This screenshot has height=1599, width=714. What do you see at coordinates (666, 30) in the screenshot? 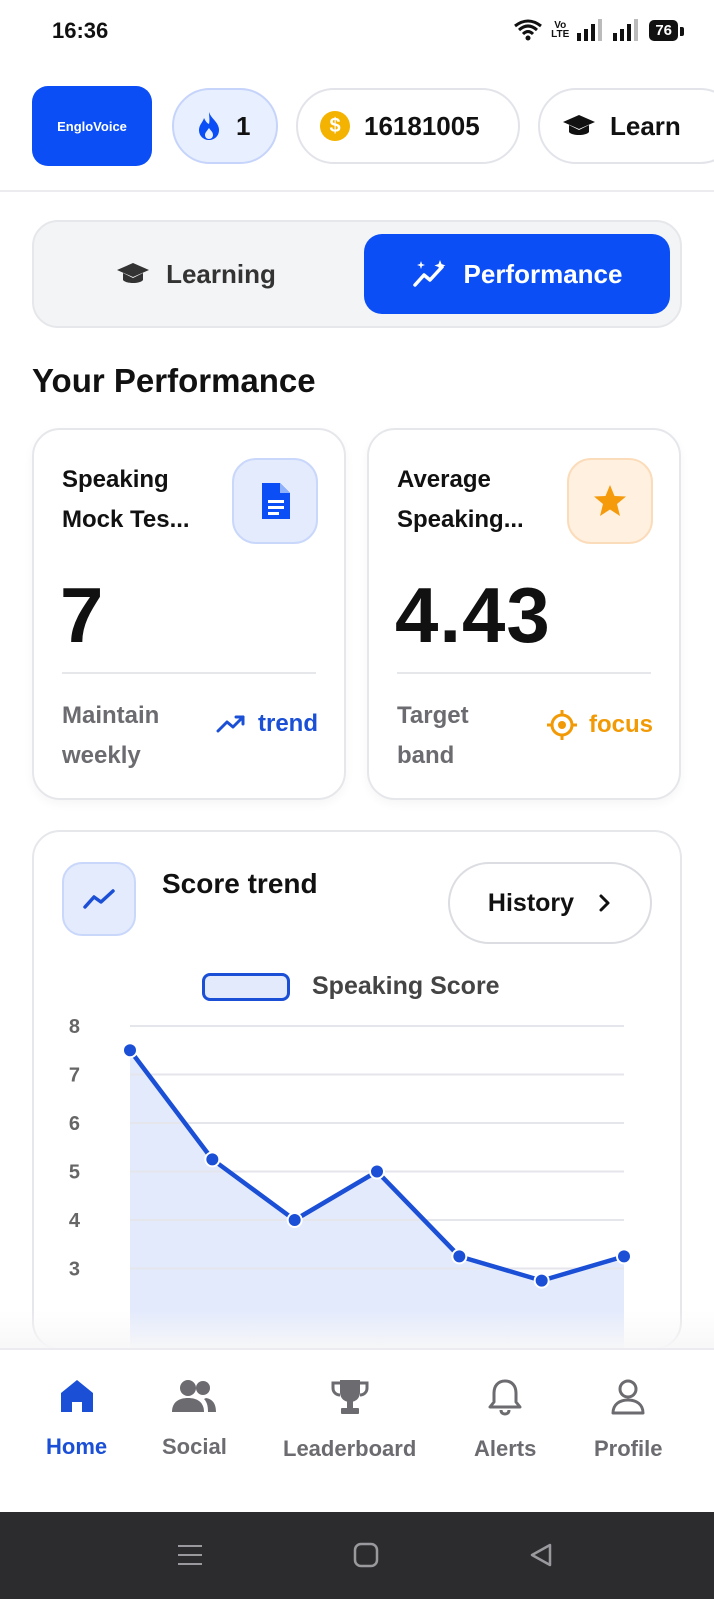
I see `battery-indicator: 76` at bounding box center [666, 30].